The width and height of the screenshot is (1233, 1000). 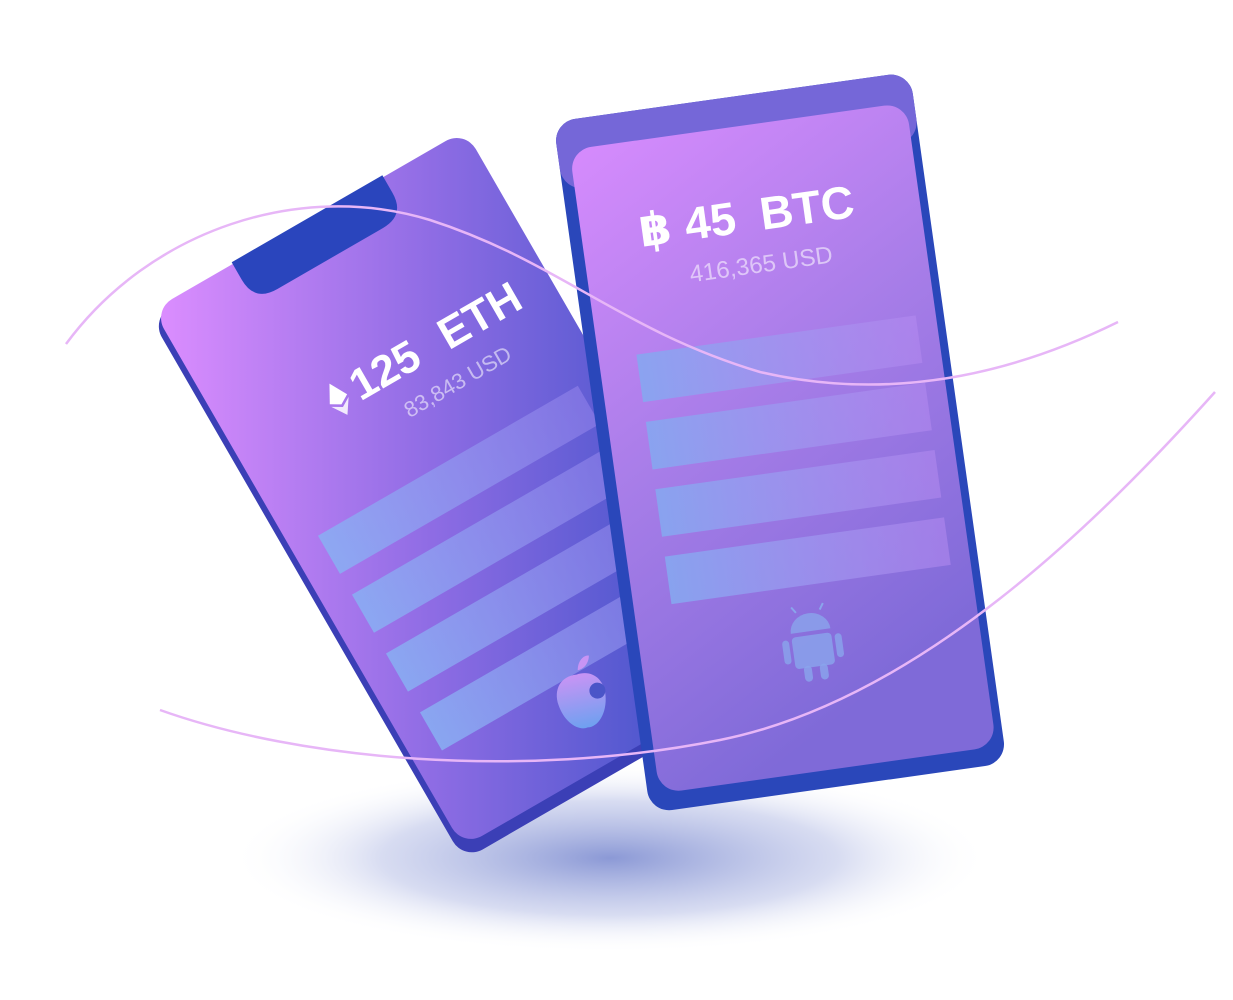 I want to click on btc-amount: 45, so click(x=710, y=221).